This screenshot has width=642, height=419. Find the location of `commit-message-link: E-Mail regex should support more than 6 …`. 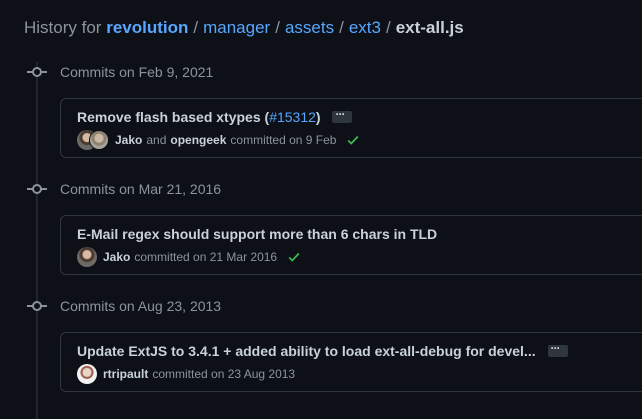

commit-message-link: E-Mail regex should support more than 6 … is located at coordinates (257, 234).